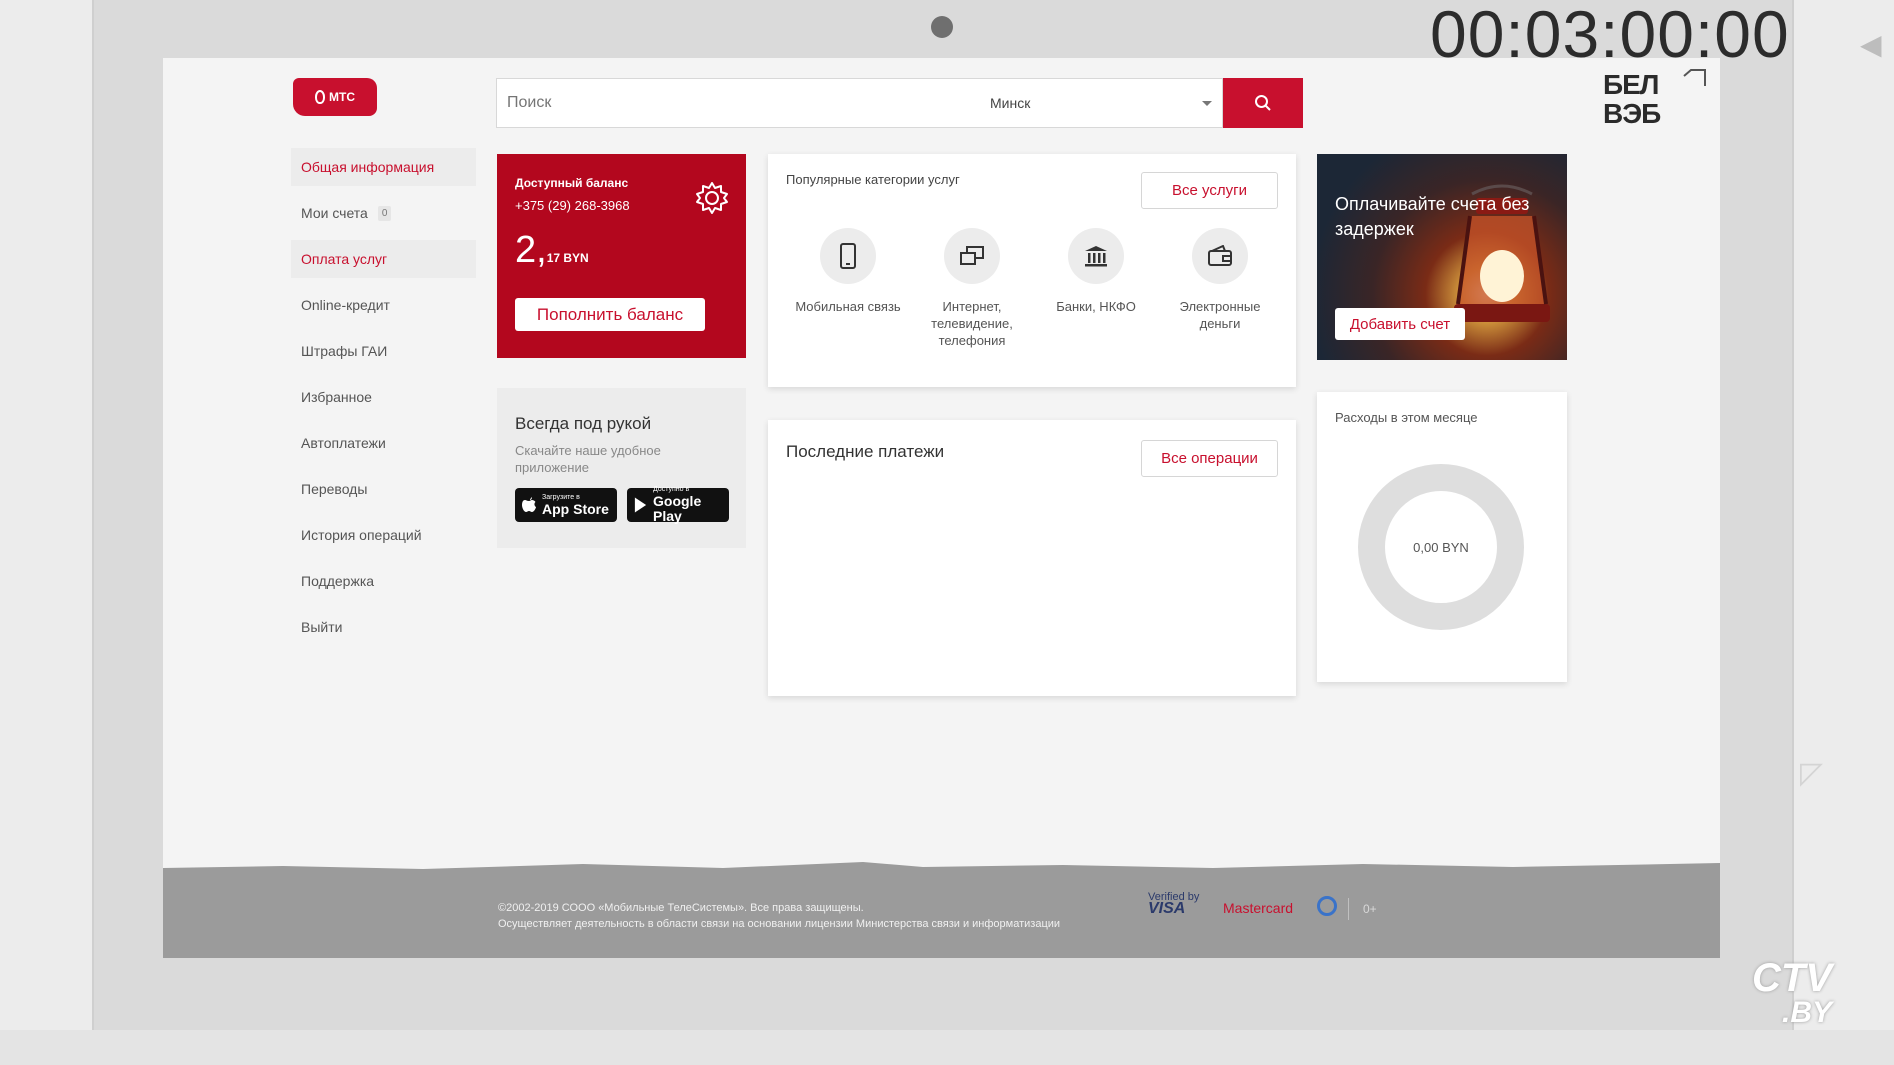  Describe the element at coordinates (1096, 288) in the screenshot. I see `category-banks: Банки, НКФО` at that location.